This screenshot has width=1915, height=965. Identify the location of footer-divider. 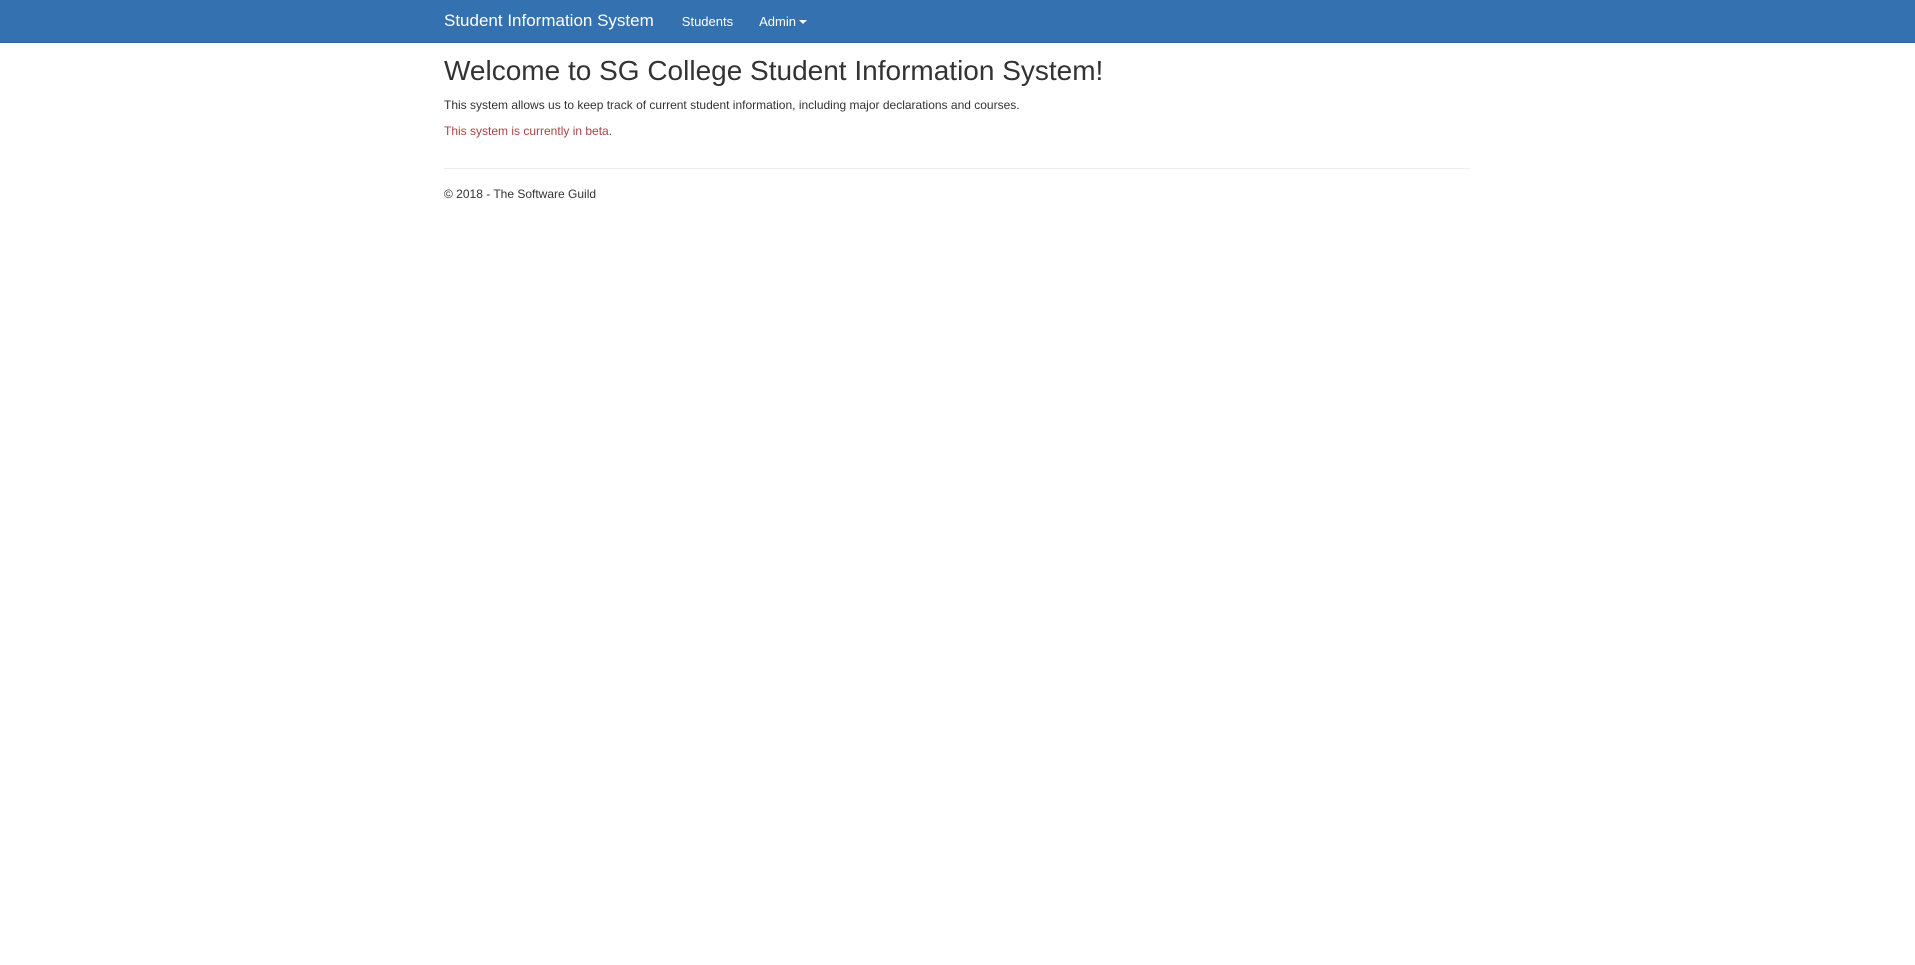
(957, 168).